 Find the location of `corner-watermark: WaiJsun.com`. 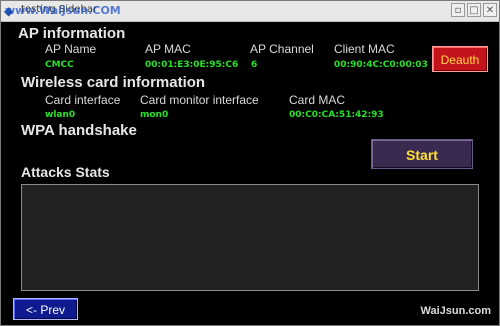

corner-watermark: WaiJsun.com is located at coordinates (456, 311).